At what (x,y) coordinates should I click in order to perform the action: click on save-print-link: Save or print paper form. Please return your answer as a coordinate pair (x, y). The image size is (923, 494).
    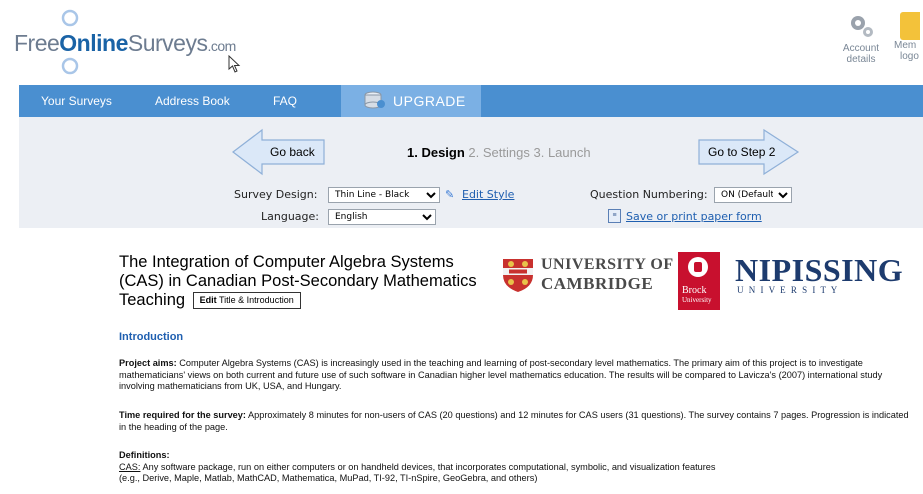
    Looking at the image, I should click on (694, 216).